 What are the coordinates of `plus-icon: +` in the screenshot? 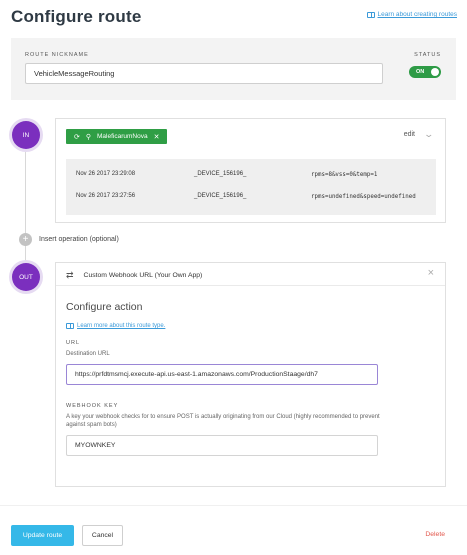 It's located at (25, 239).